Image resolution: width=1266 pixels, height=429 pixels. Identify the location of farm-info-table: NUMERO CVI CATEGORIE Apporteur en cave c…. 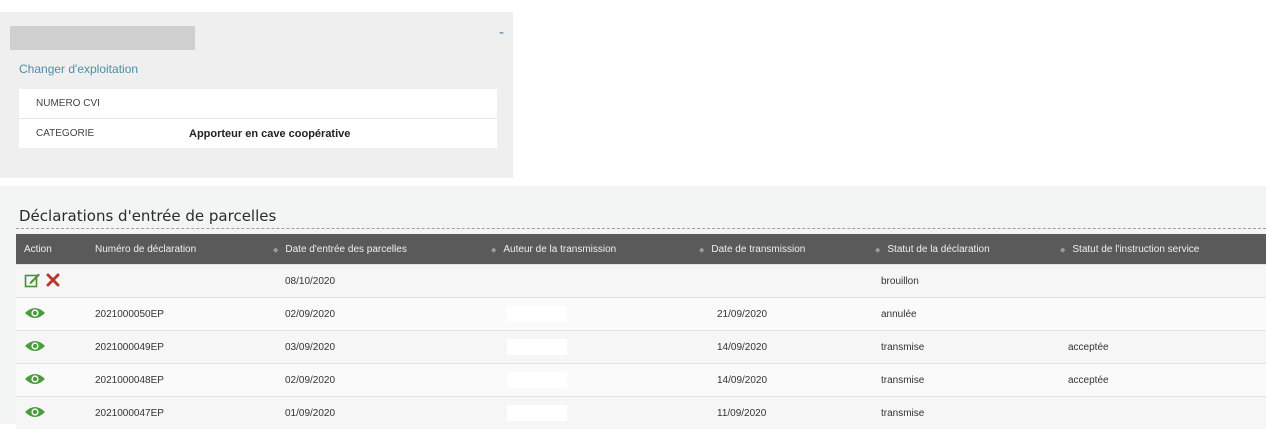
(258, 118).